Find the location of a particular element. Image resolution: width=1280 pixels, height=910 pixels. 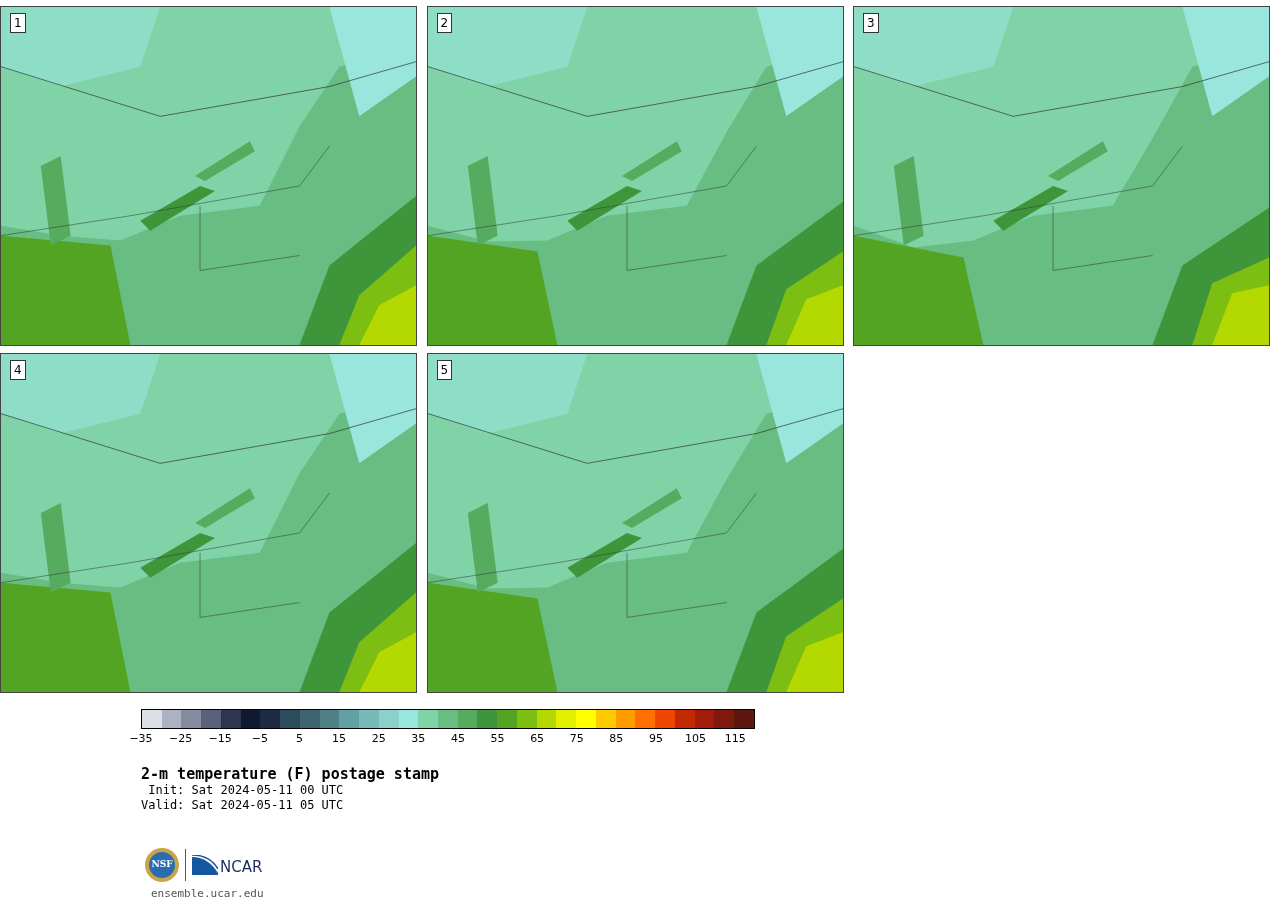

panel-number: 4 is located at coordinates (18, 370).